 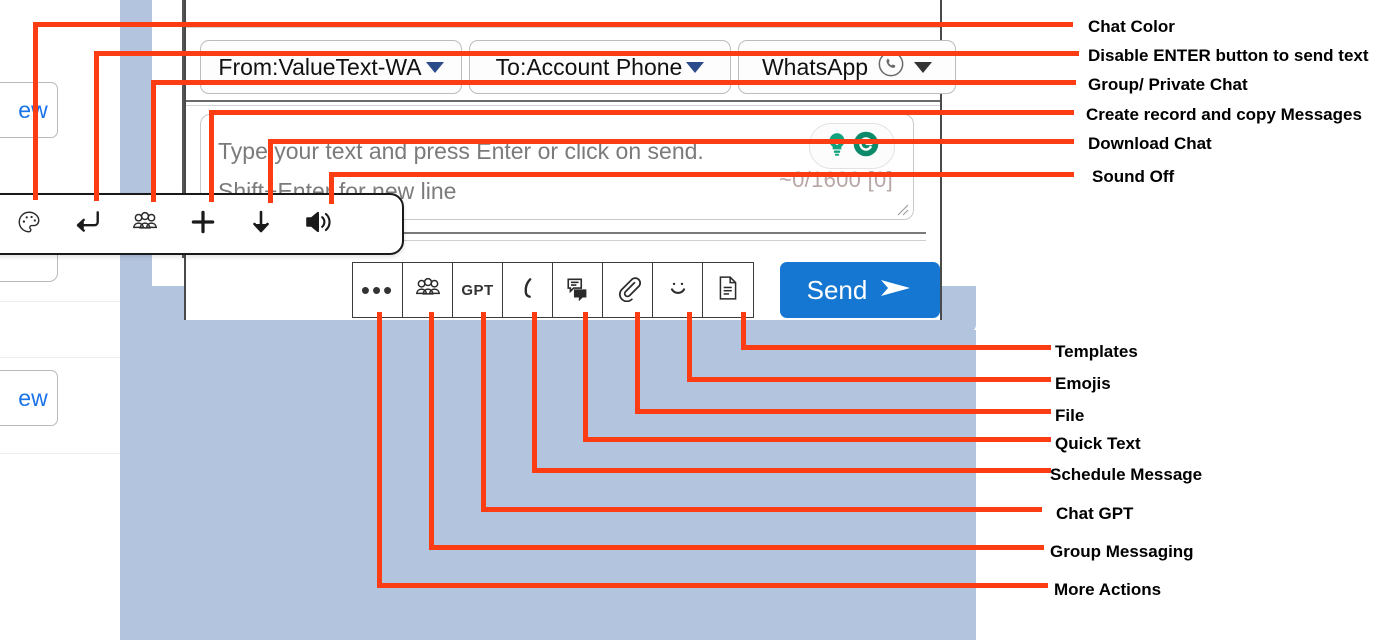 I want to click on enter-key-icon, so click(x=87, y=224).